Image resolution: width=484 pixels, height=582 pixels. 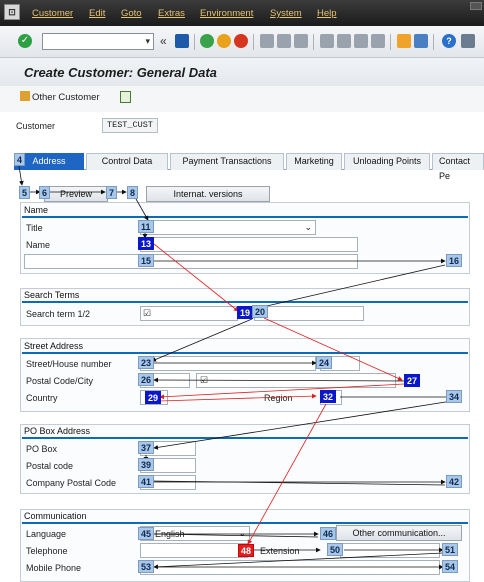 I want to click on tab-order-badge: 16, so click(x=454, y=260).